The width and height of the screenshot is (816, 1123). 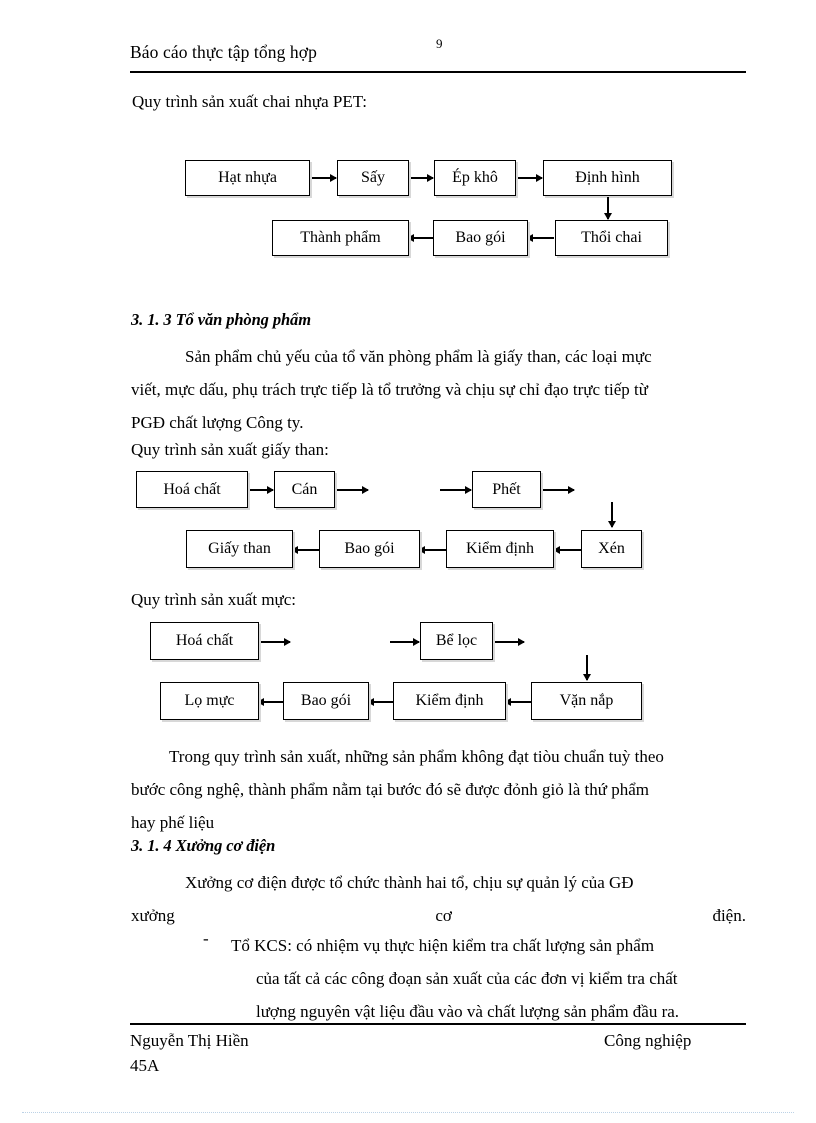 What do you see at coordinates (203, 845) in the screenshot?
I see `heading-3-1-4: 3. 1. 4 Xưởng cơ điện` at bounding box center [203, 845].